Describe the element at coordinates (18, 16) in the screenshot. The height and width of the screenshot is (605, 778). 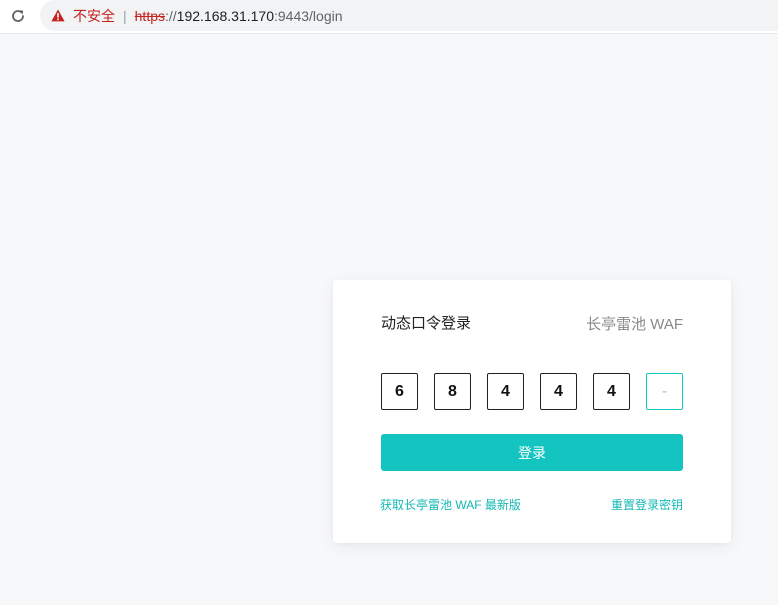
I see `reload-icon` at that location.